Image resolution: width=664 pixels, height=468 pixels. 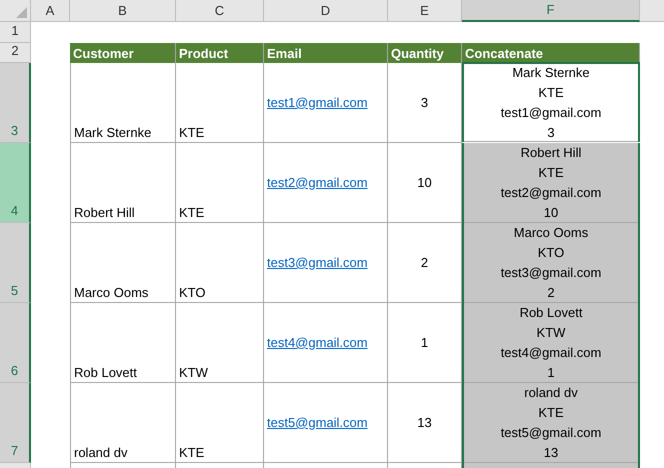 What do you see at coordinates (317, 102) in the screenshot?
I see `email-link: test1@gmail.com` at bounding box center [317, 102].